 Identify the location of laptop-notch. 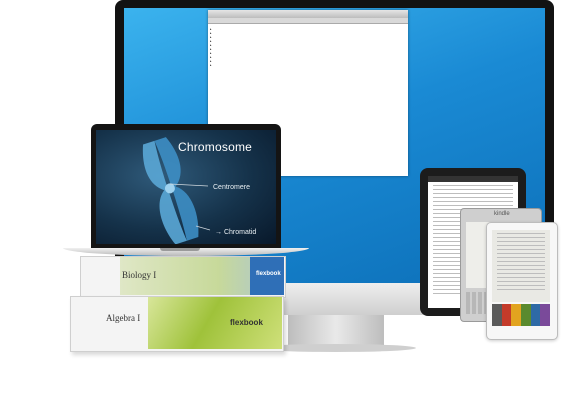
(180, 249).